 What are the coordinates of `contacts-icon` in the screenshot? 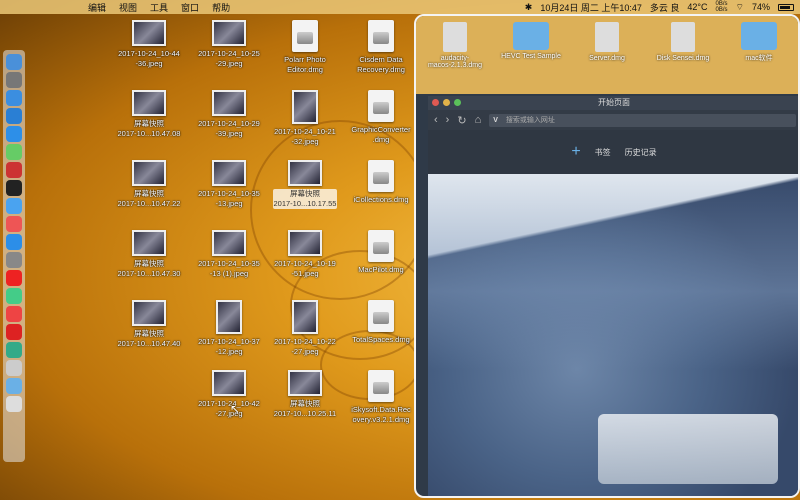 It's located at (14, 116).